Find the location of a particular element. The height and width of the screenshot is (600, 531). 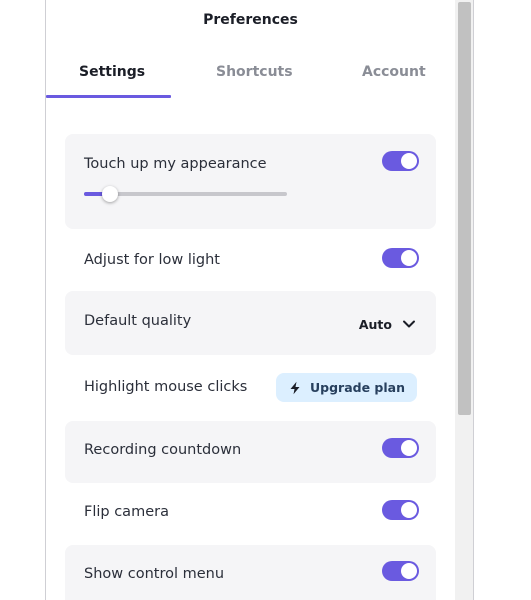

page-title: Preferences is located at coordinates (250, 20).